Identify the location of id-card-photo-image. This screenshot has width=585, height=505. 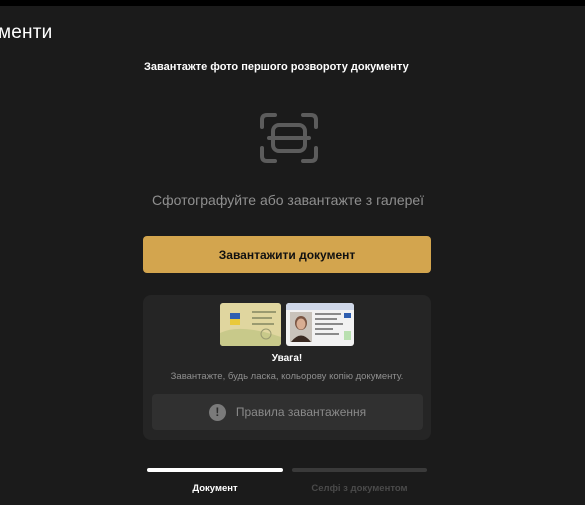
(320, 324).